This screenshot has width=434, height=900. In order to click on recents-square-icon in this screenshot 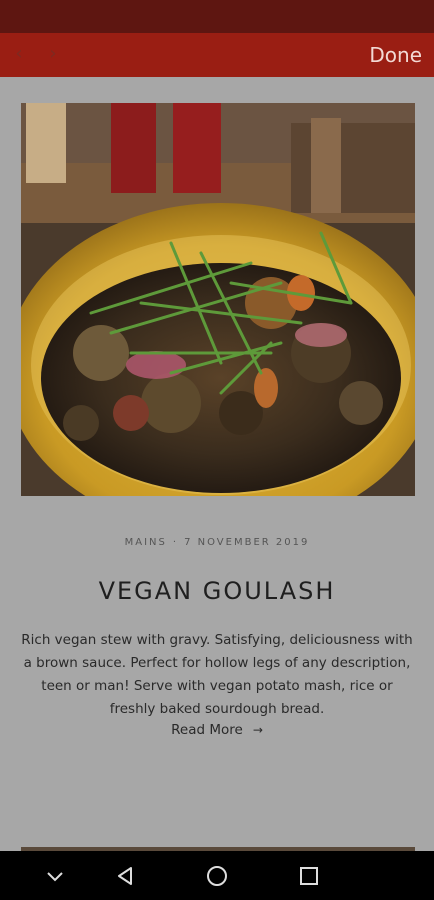, I will do `click(309, 876)`.